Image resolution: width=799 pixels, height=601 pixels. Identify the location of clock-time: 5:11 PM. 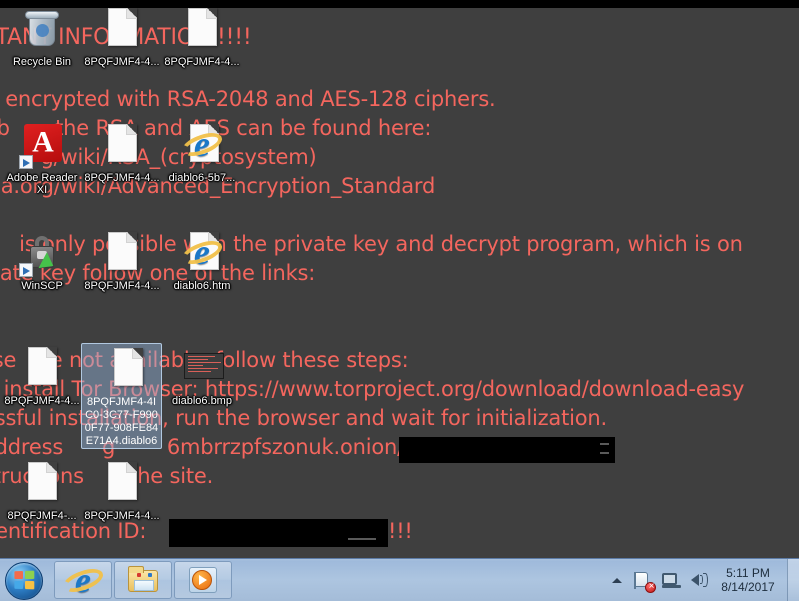
(748, 573).